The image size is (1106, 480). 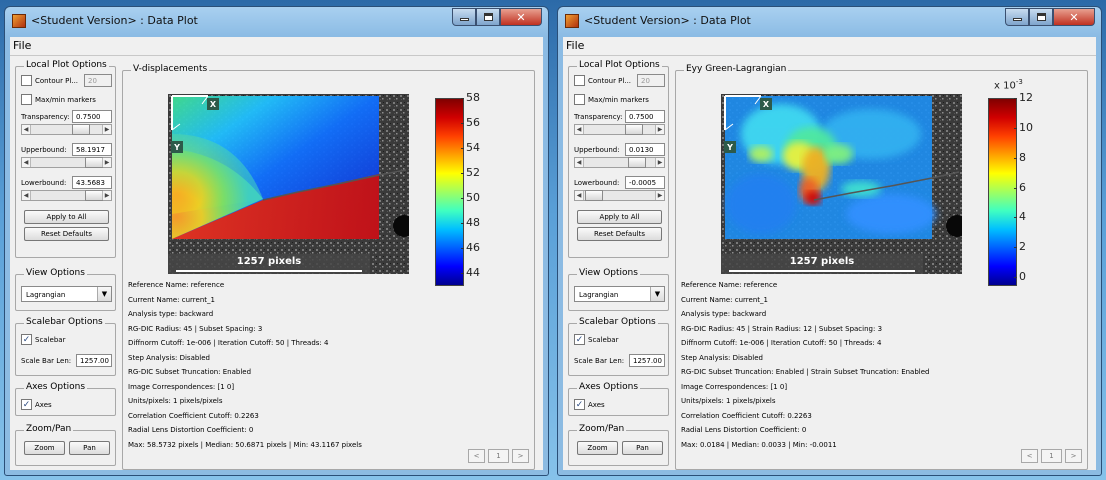 What do you see at coordinates (597, 183) in the screenshot?
I see `lowerbound-label: Lowerbound:` at bounding box center [597, 183].